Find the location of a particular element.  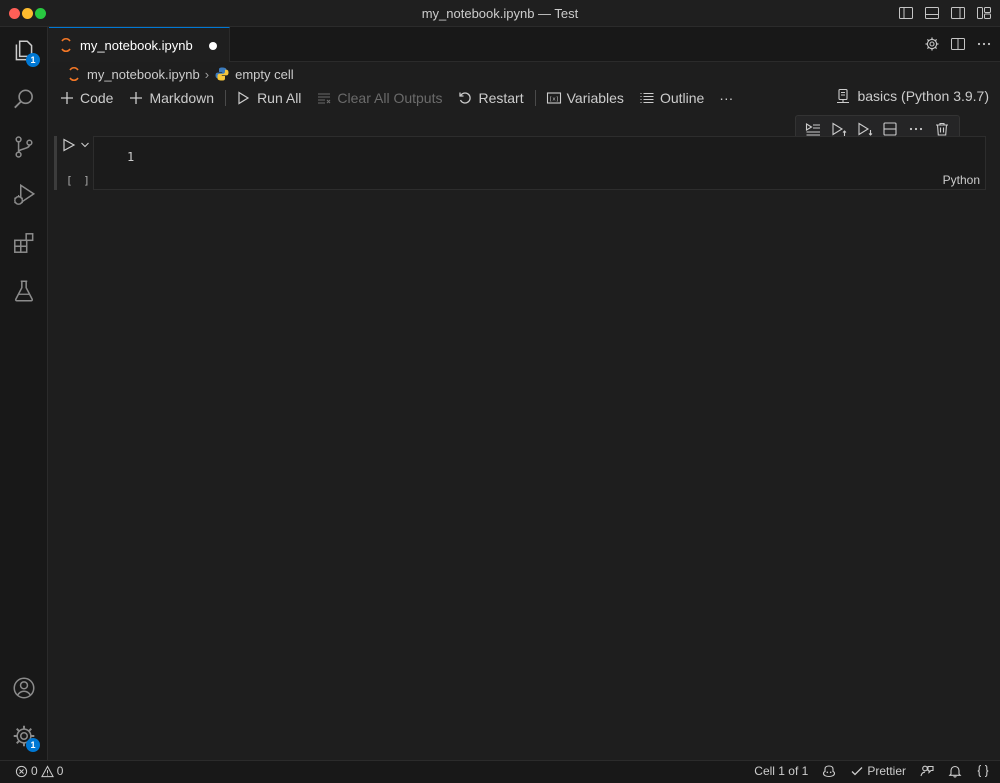

toggle-primary-sidebar-icon is located at coordinates (906, 13).